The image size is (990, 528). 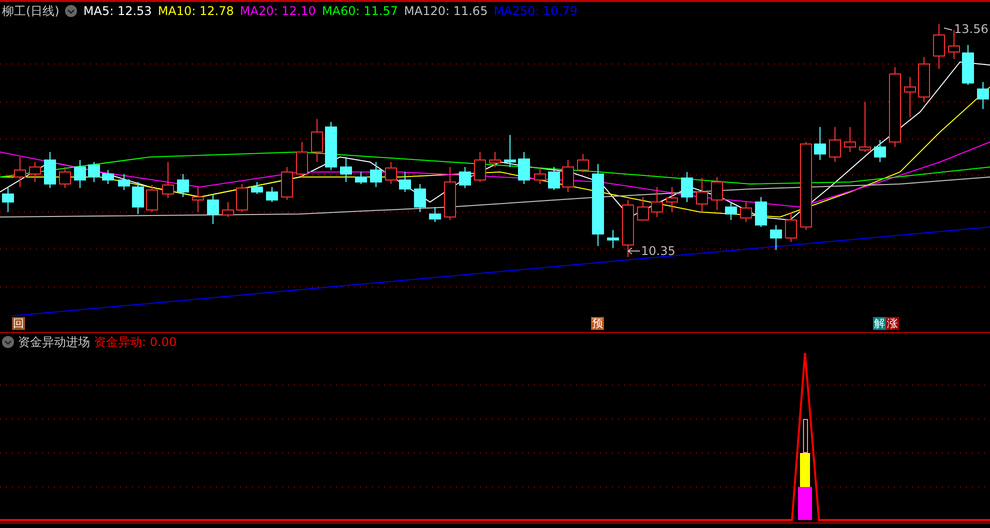 I want to click on moving-average-value: MA60: 11.57, so click(x=360, y=11).